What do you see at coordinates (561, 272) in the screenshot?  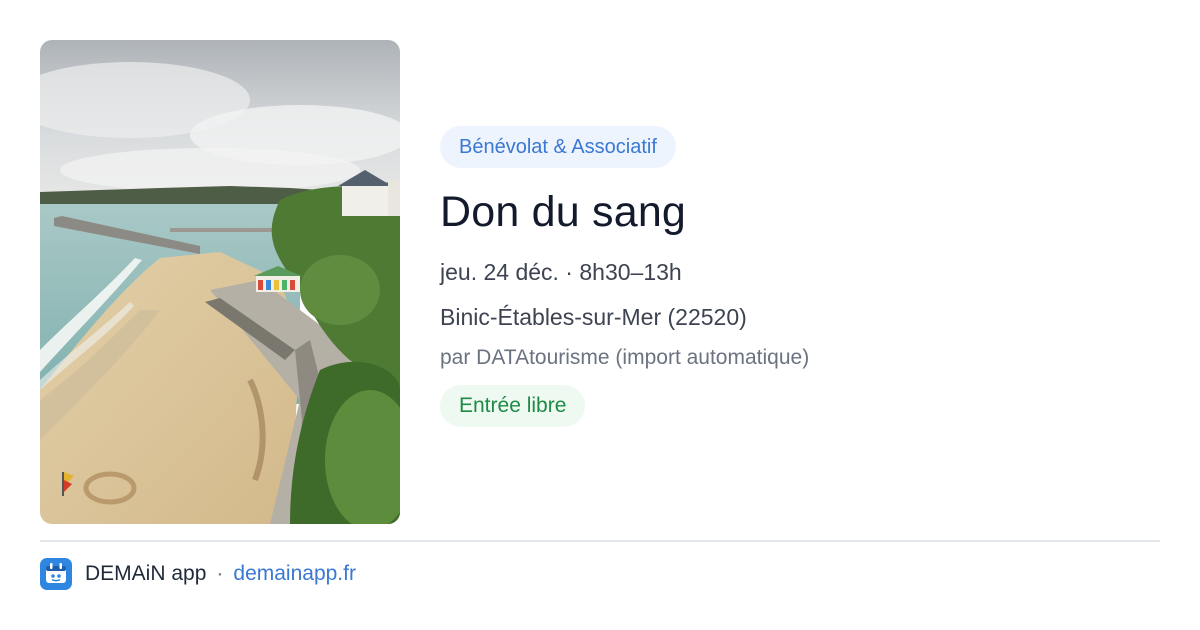 I see `event-datetime: jeu. 24 déc. · 8h30–13h` at bounding box center [561, 272].